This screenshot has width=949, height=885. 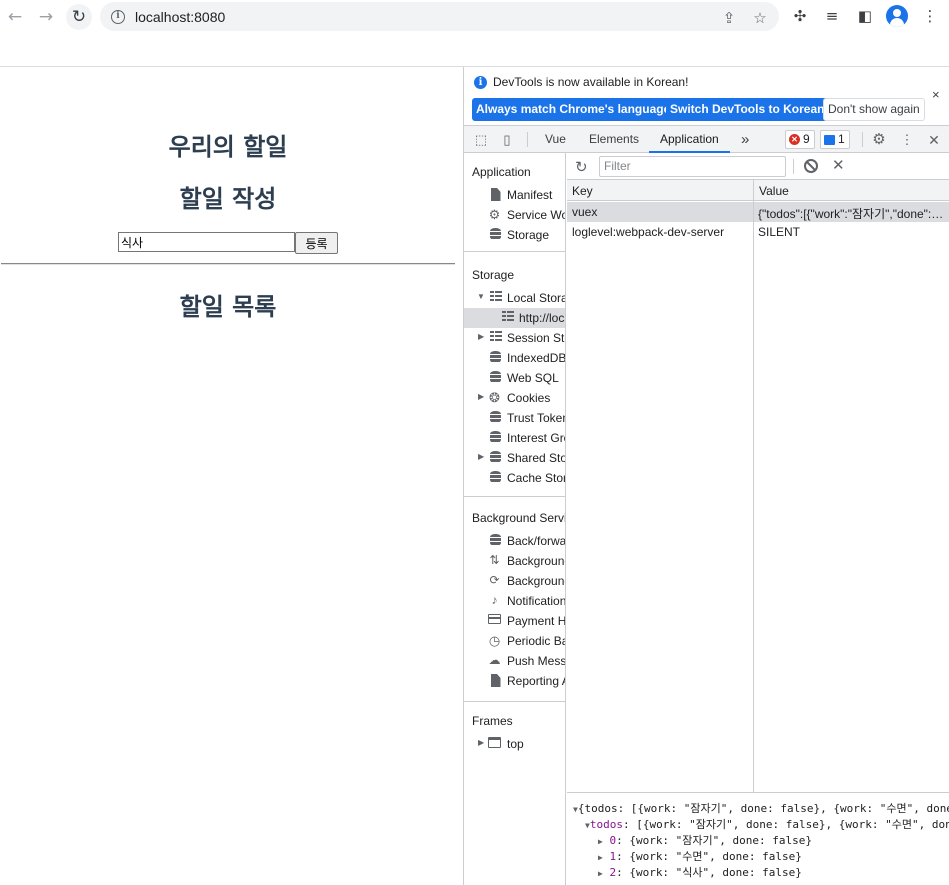 What do you see at coordinates (514, 338) in the screenshot?
I see `sidebar-item-session-storage: ▶ Session Storage` at bounding box center [514, 338].